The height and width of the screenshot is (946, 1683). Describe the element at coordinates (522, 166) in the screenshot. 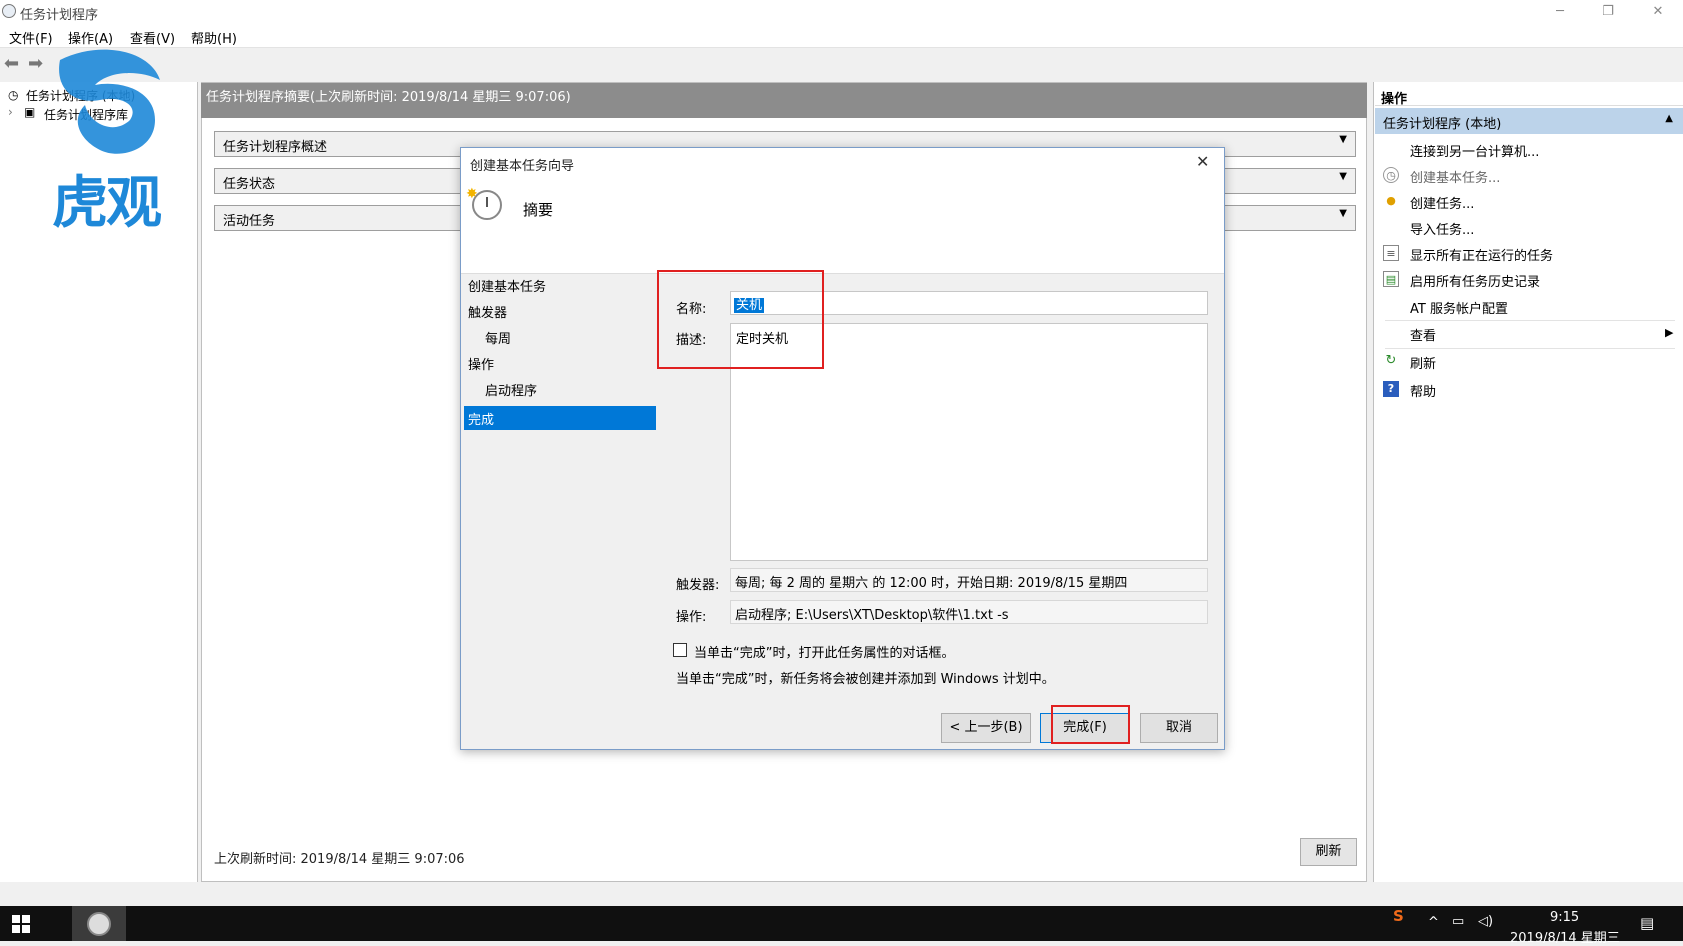

I see `dialog-title: 创建基本任务向导` at that location.